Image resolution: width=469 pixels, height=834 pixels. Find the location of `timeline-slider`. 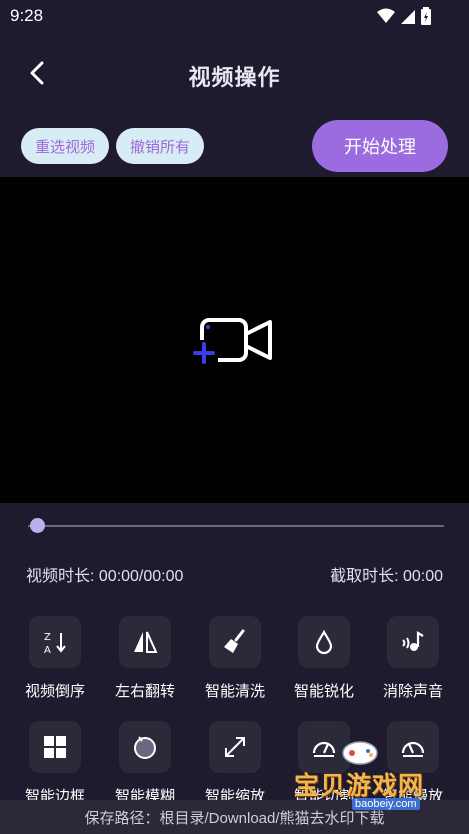

timeline-slider is located at coordinates (236, 526).